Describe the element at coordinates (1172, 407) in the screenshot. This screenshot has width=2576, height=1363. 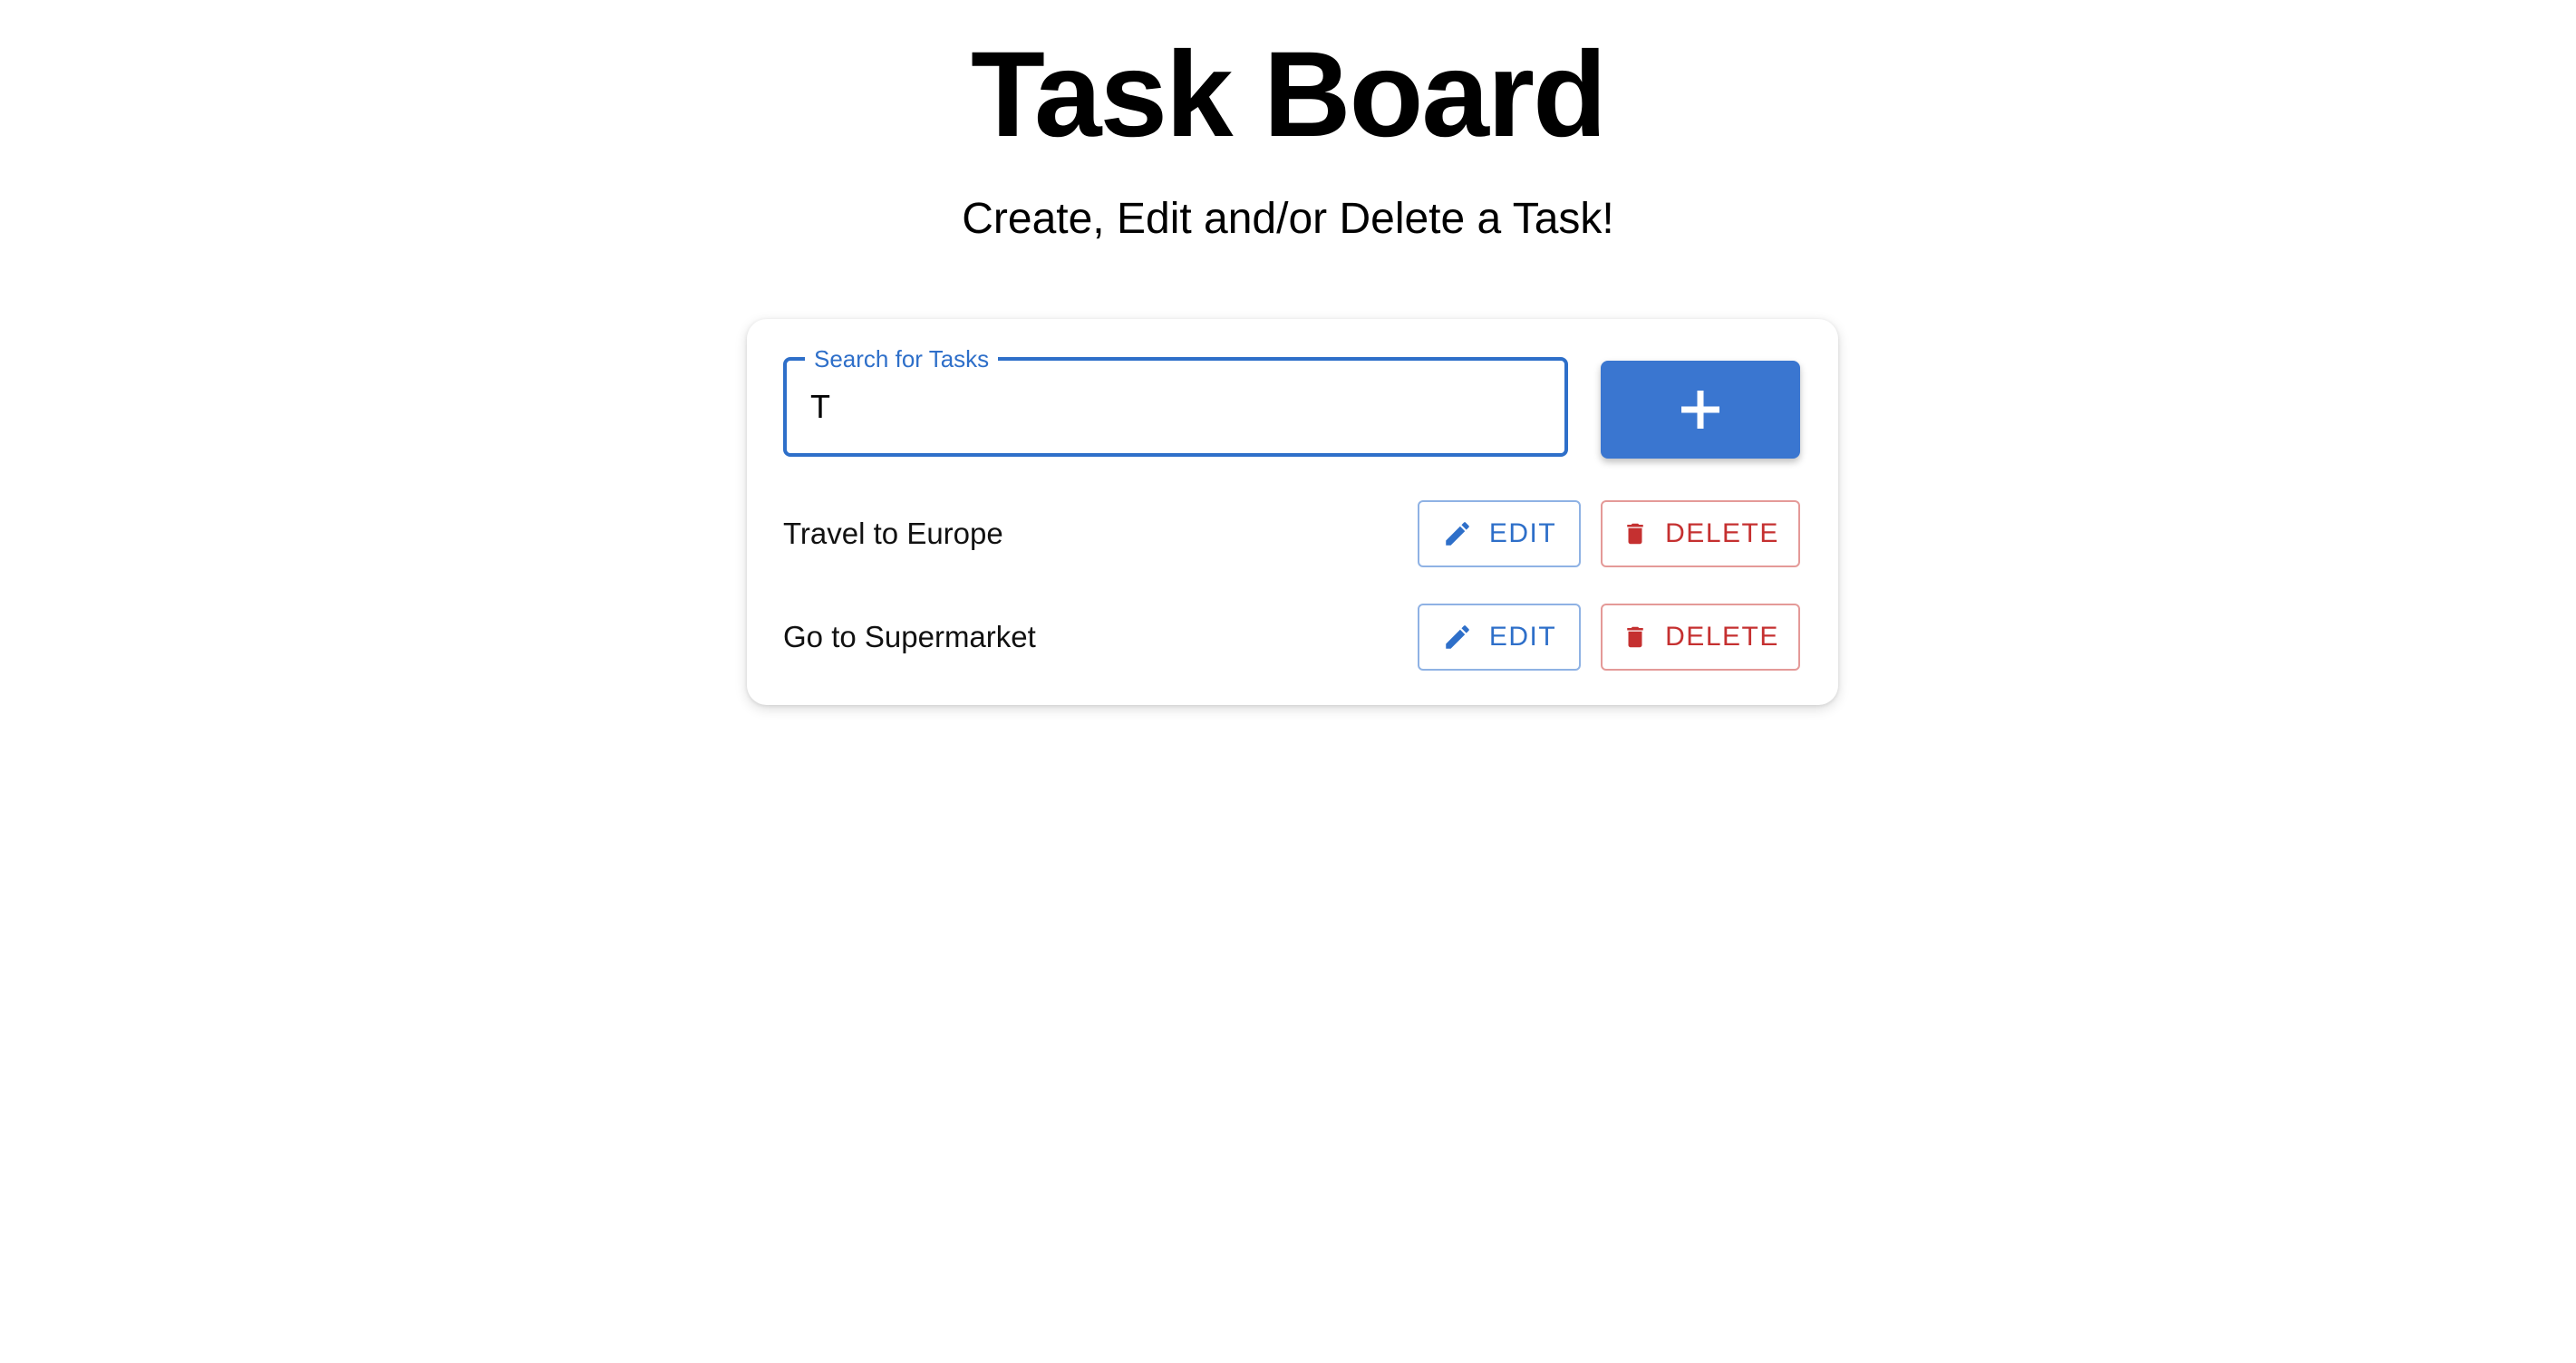
I see `search-input` at that location.